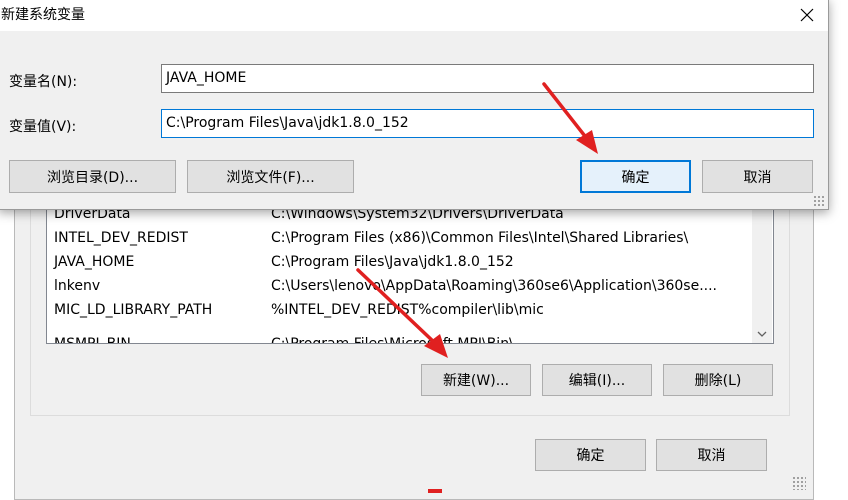 Image resolution: width=848 pixels, height=500 pixels. I want to click on ok-button: 确定, so click(635, 176).